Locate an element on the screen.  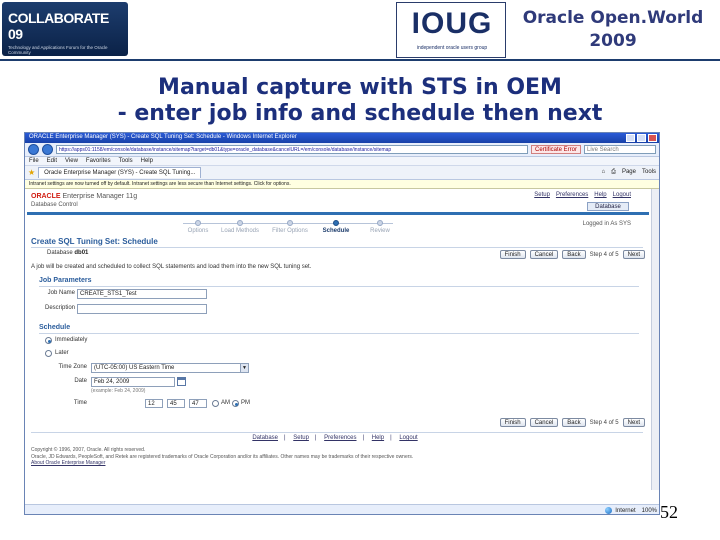
oem-header-bar is located at coordinates (338, 213).